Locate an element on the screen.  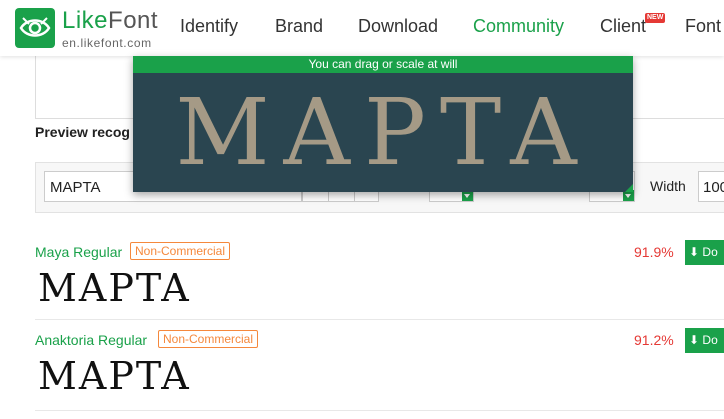
nav-font: Font is located at coordinates (703, 26).